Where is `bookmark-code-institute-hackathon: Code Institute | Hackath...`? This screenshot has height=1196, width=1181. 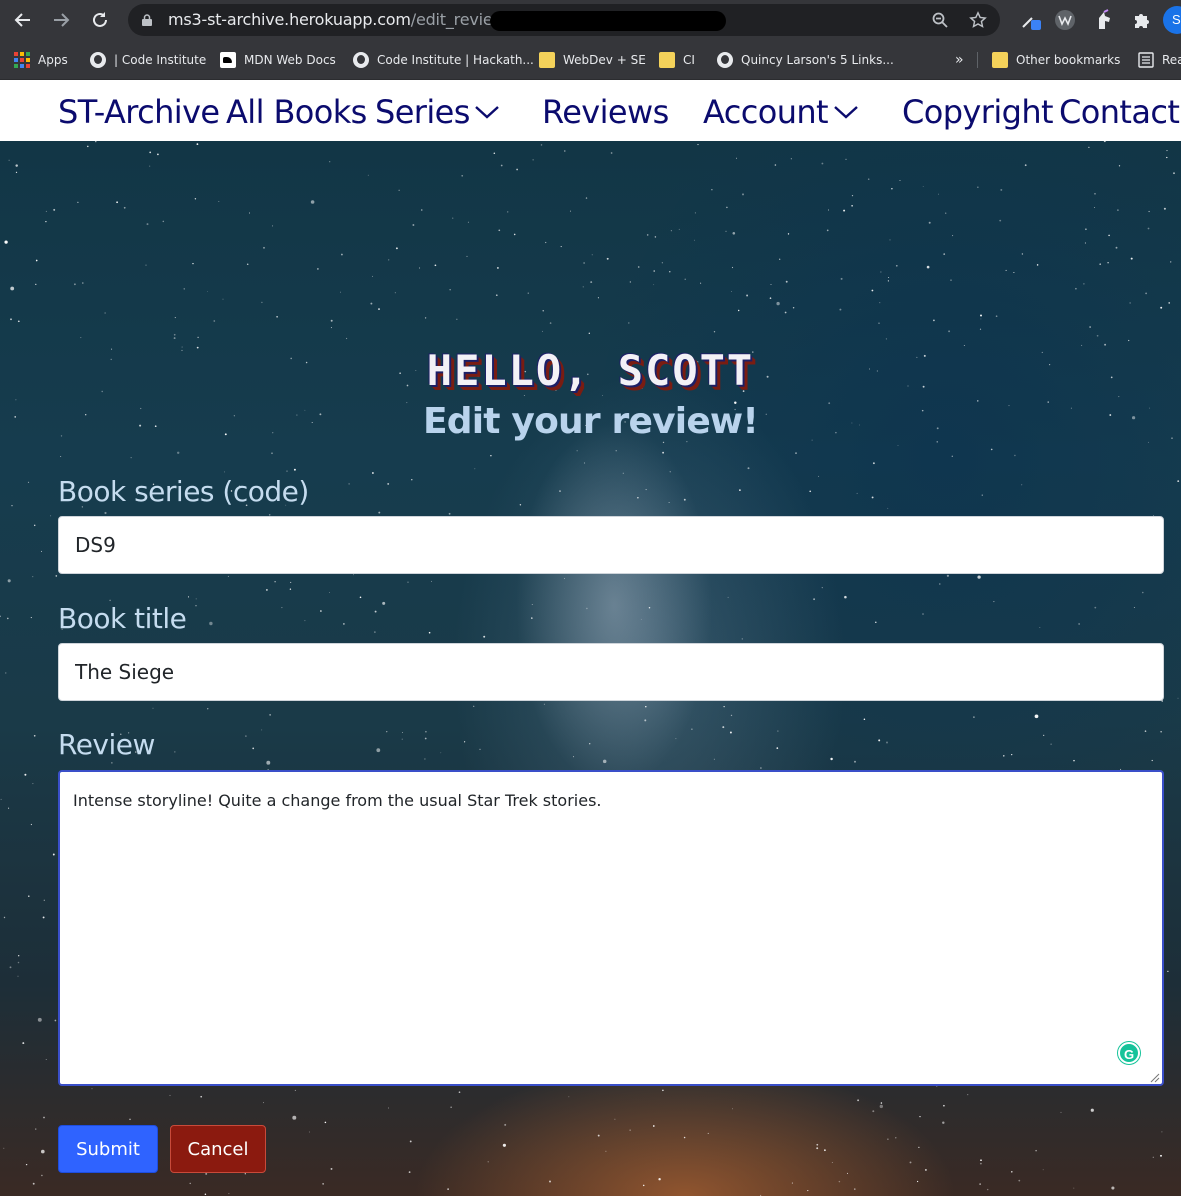 bookmark-code-institute-hackathon: Code Institute | Hackath... is located at coordinates (443, 60).